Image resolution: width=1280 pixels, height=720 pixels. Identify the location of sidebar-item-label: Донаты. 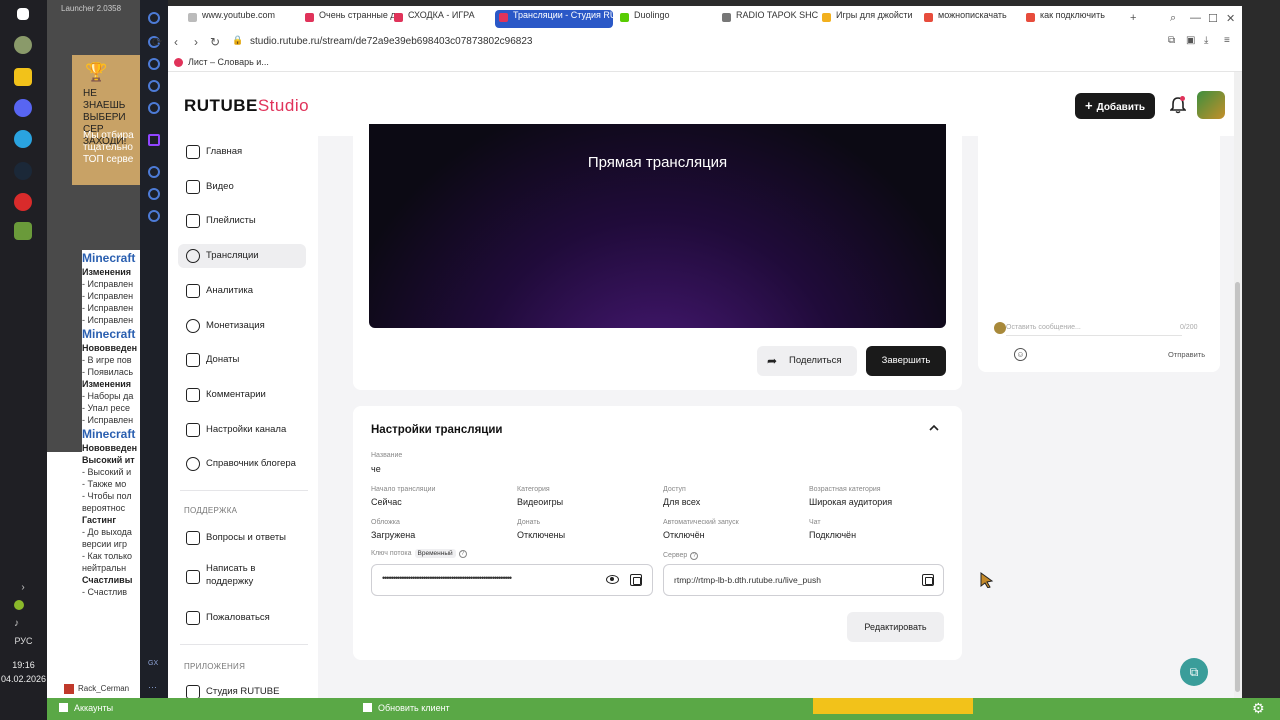
(223, 360).